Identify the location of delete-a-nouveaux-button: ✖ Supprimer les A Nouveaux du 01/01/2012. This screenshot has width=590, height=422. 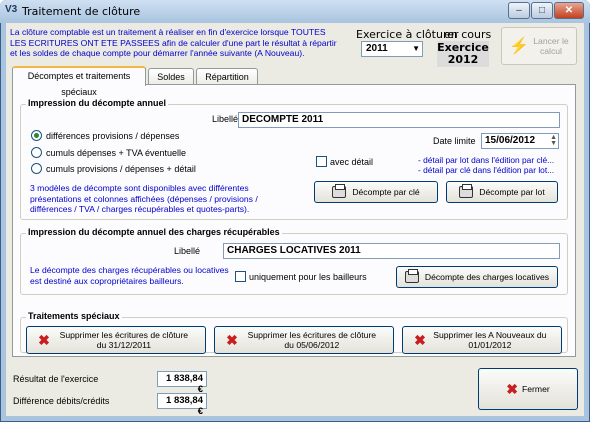
(482, 340).